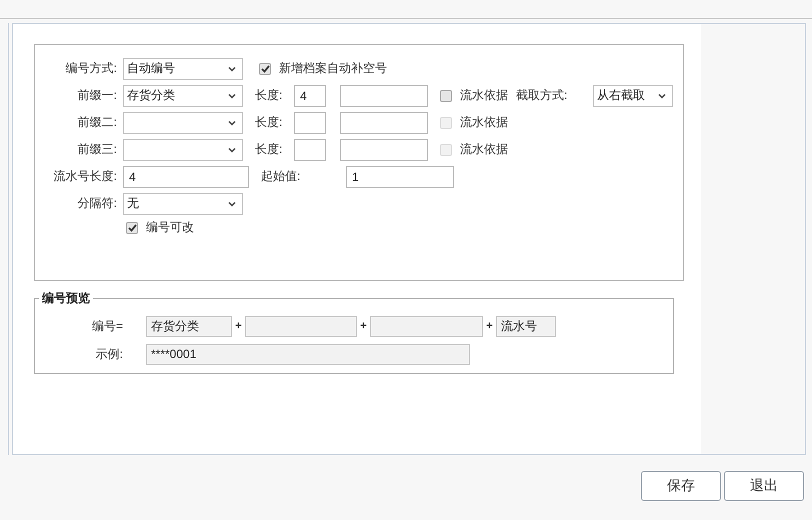  Describe the element at coordinates (681, 486) in the screenshot. I see `action-button: 保存` at that location.